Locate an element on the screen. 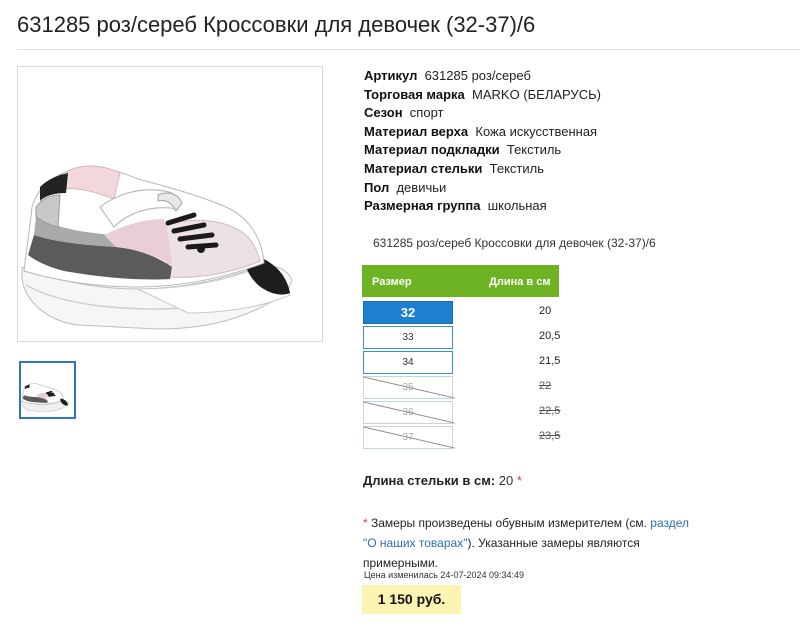 This screenshot has width=800, height=623. prop-brand: Торговая марка MARKO (БЕЛАРУСЬ) is located at coordinates (482, 94).